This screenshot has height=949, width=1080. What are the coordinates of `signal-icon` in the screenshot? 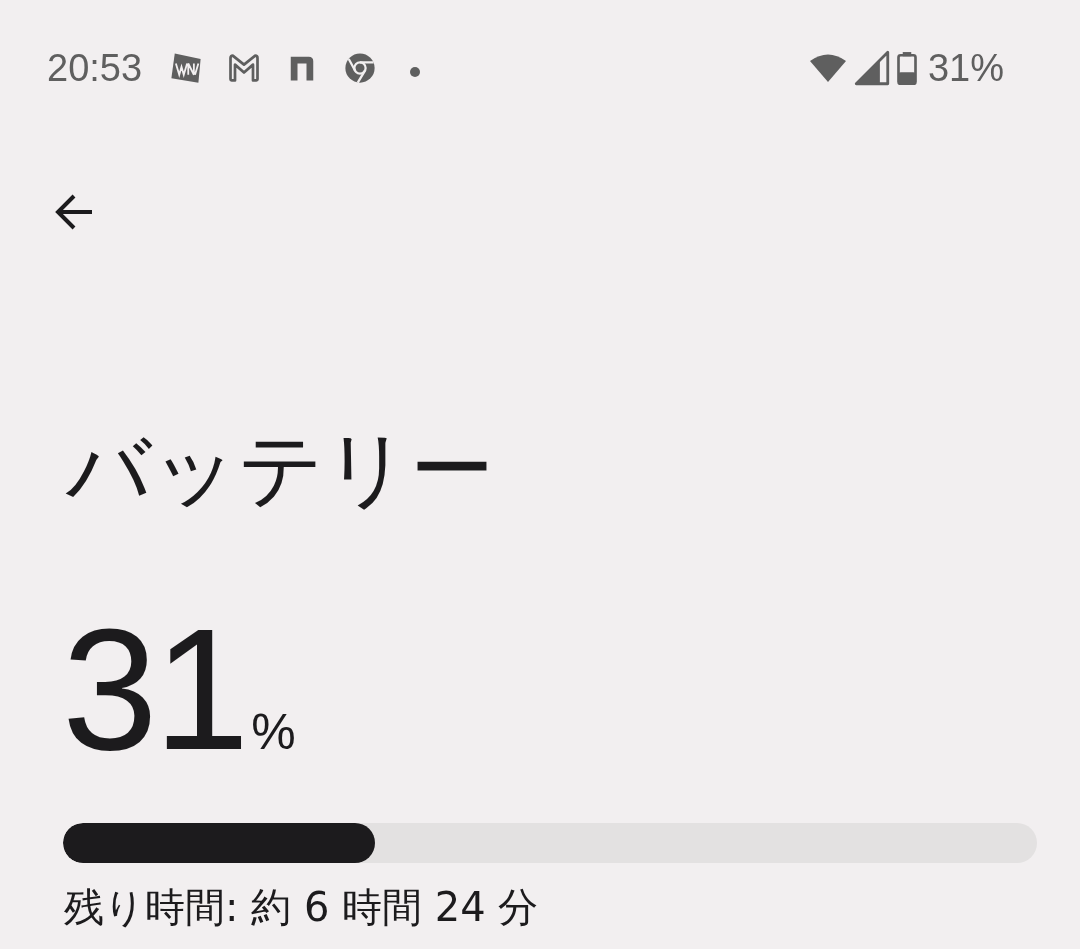 It's located at (871, 68).